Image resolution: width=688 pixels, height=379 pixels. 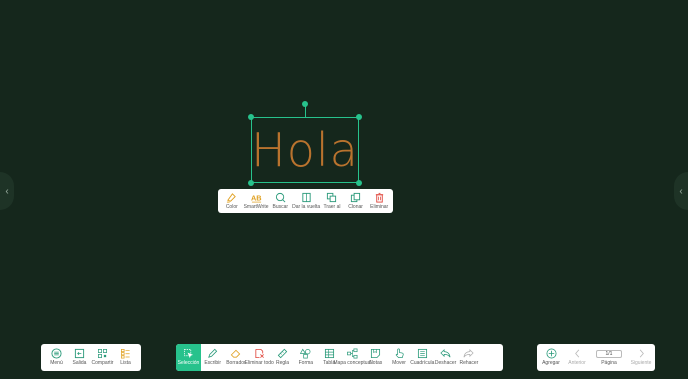 What do you see at coordinates (329, 354) in the screenshot?
I see `table-icon` at bounding box center [329, 354].